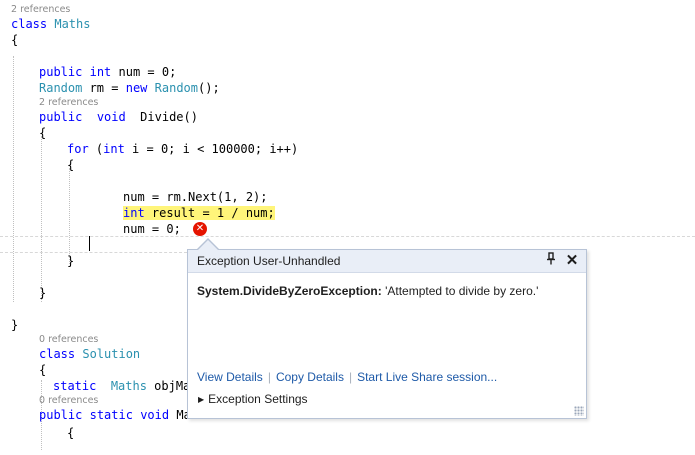  I want to click on copy-details-link: Copy Details, so click(310, 377).